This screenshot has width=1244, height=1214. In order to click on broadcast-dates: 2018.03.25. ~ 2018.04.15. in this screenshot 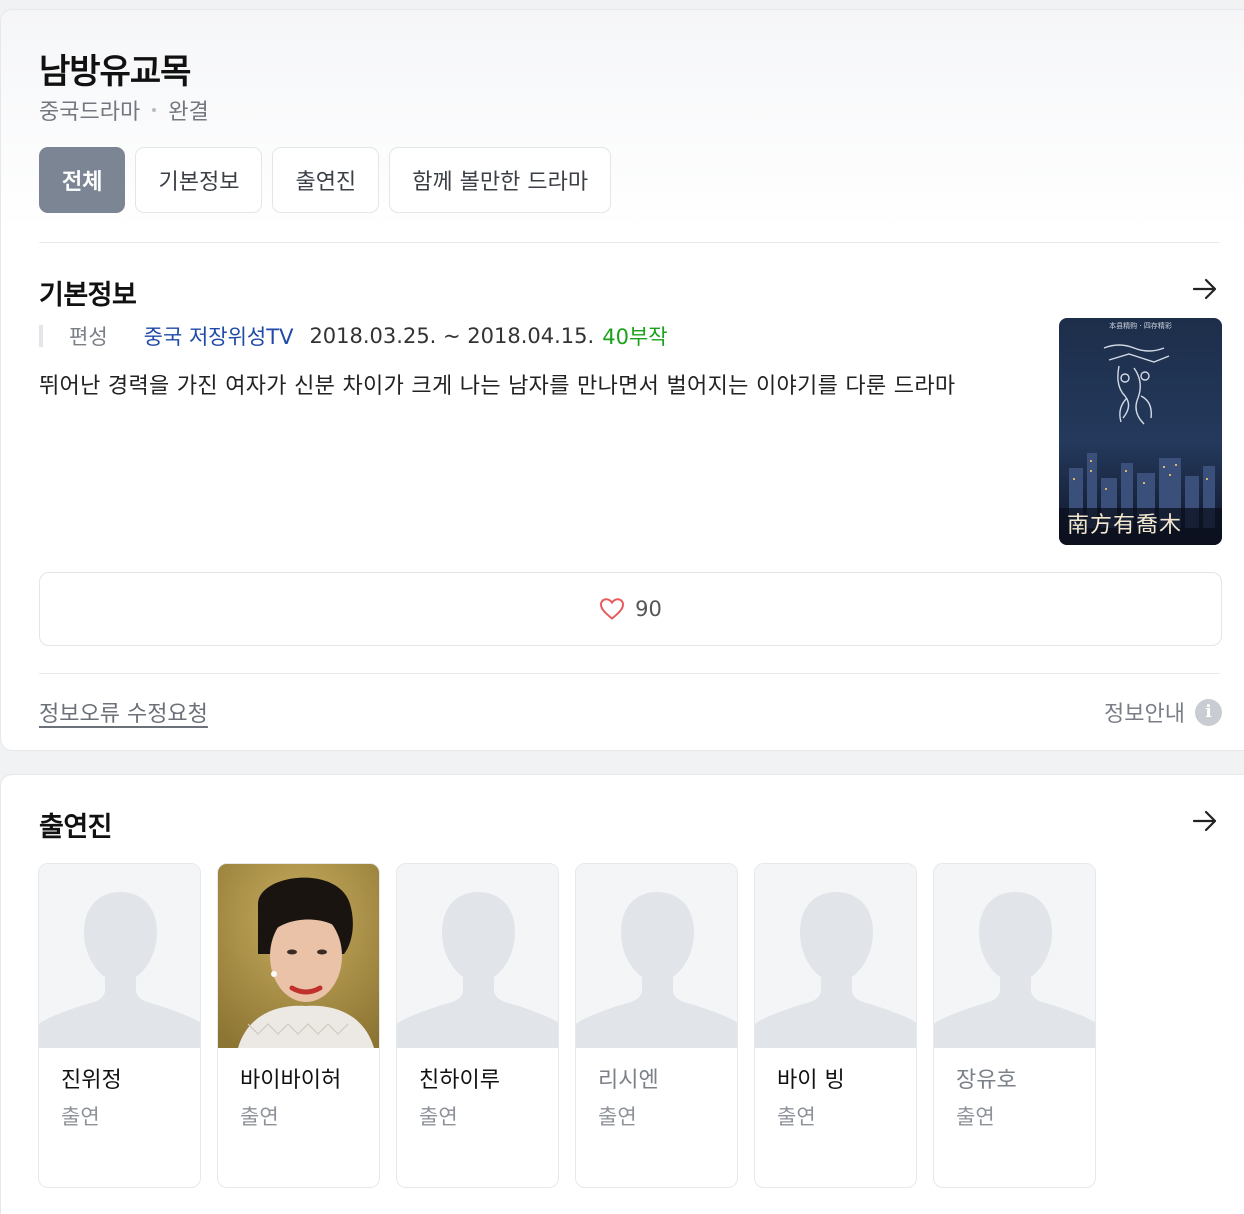, I will do `click(452, 336)`.